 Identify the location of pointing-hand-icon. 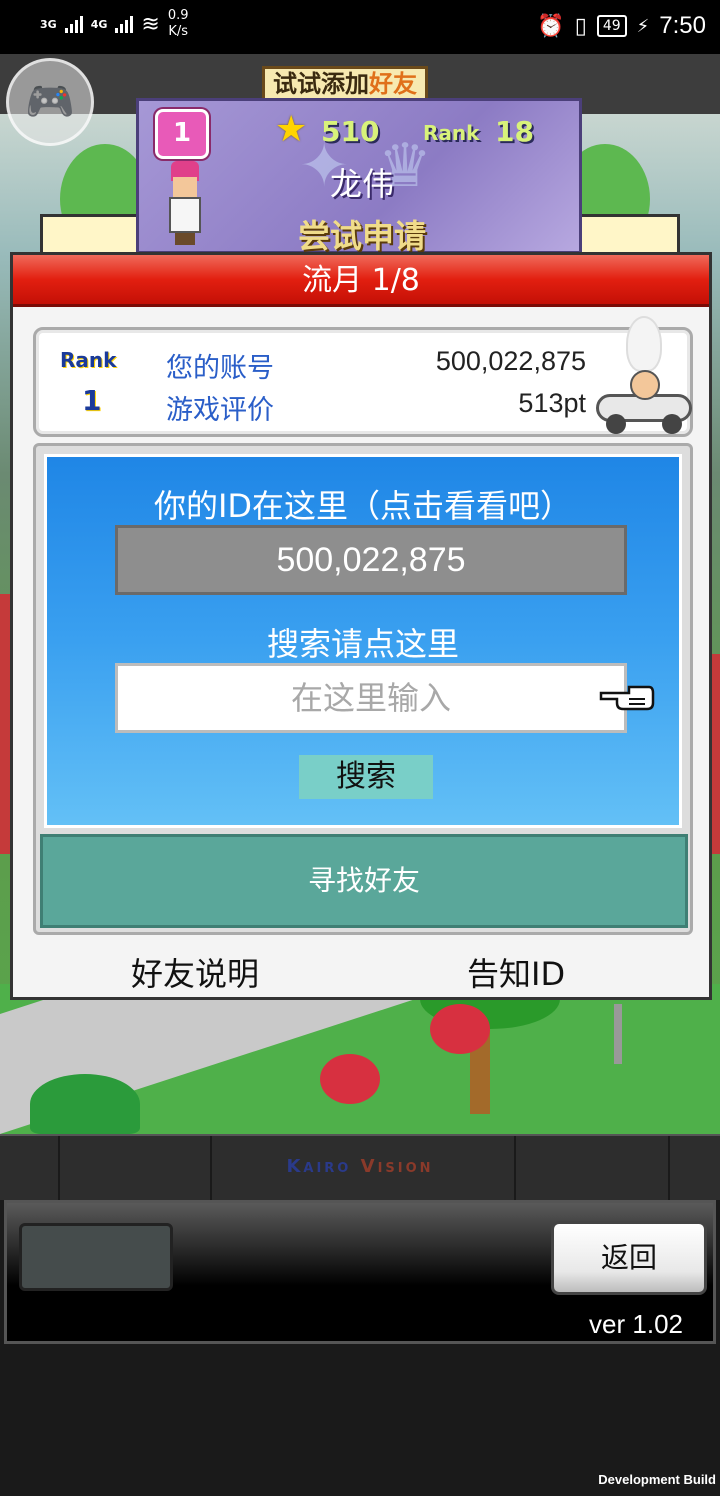
(627, 698).